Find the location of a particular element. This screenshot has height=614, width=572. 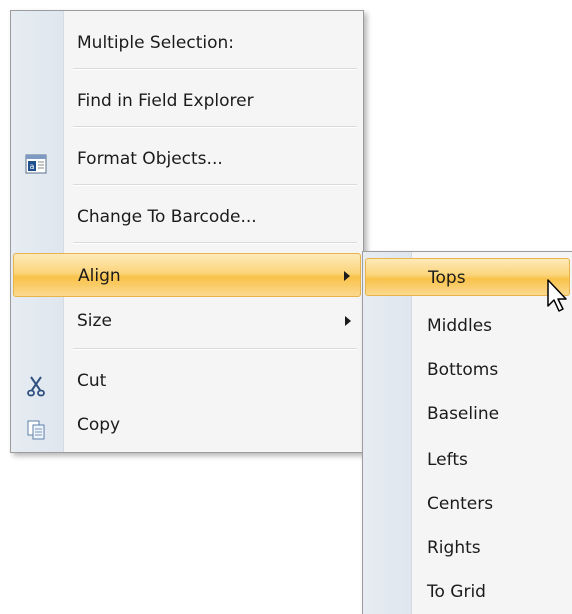

menu-item-find-in-field-explorer: Find in Field Explorer is located at coordinates (187, 101).